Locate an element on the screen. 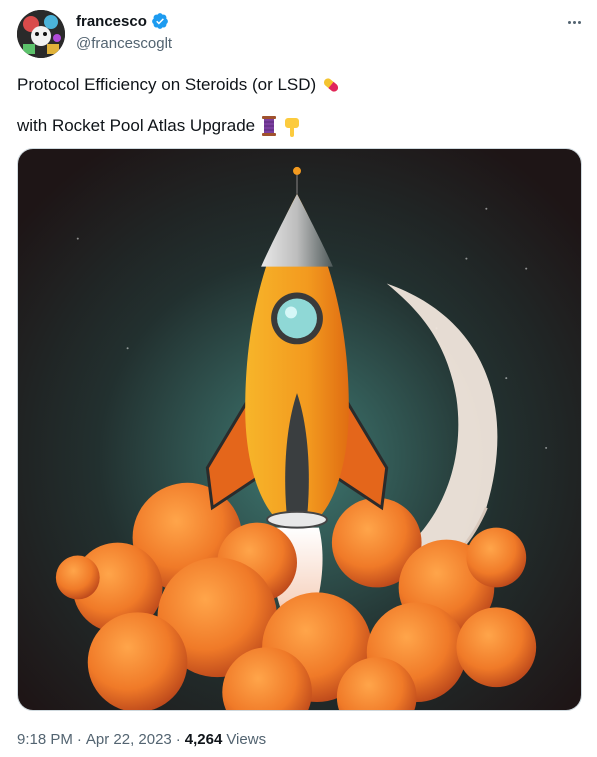  tweet-meta: 9:18 PM · Apr 22, 2023 · 4,264 Views is located at coordinates (141, 739).